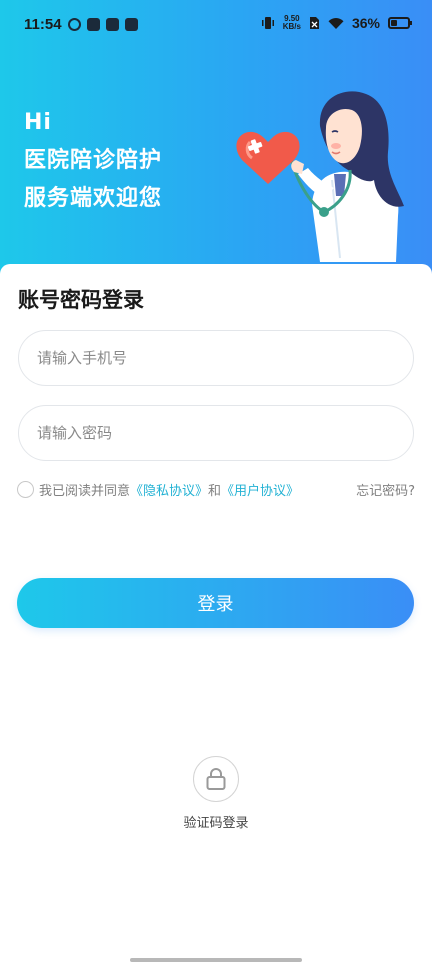 The width and height of the screenshot is (432, 964). I want to click on home-indicator, so click(216, 960).